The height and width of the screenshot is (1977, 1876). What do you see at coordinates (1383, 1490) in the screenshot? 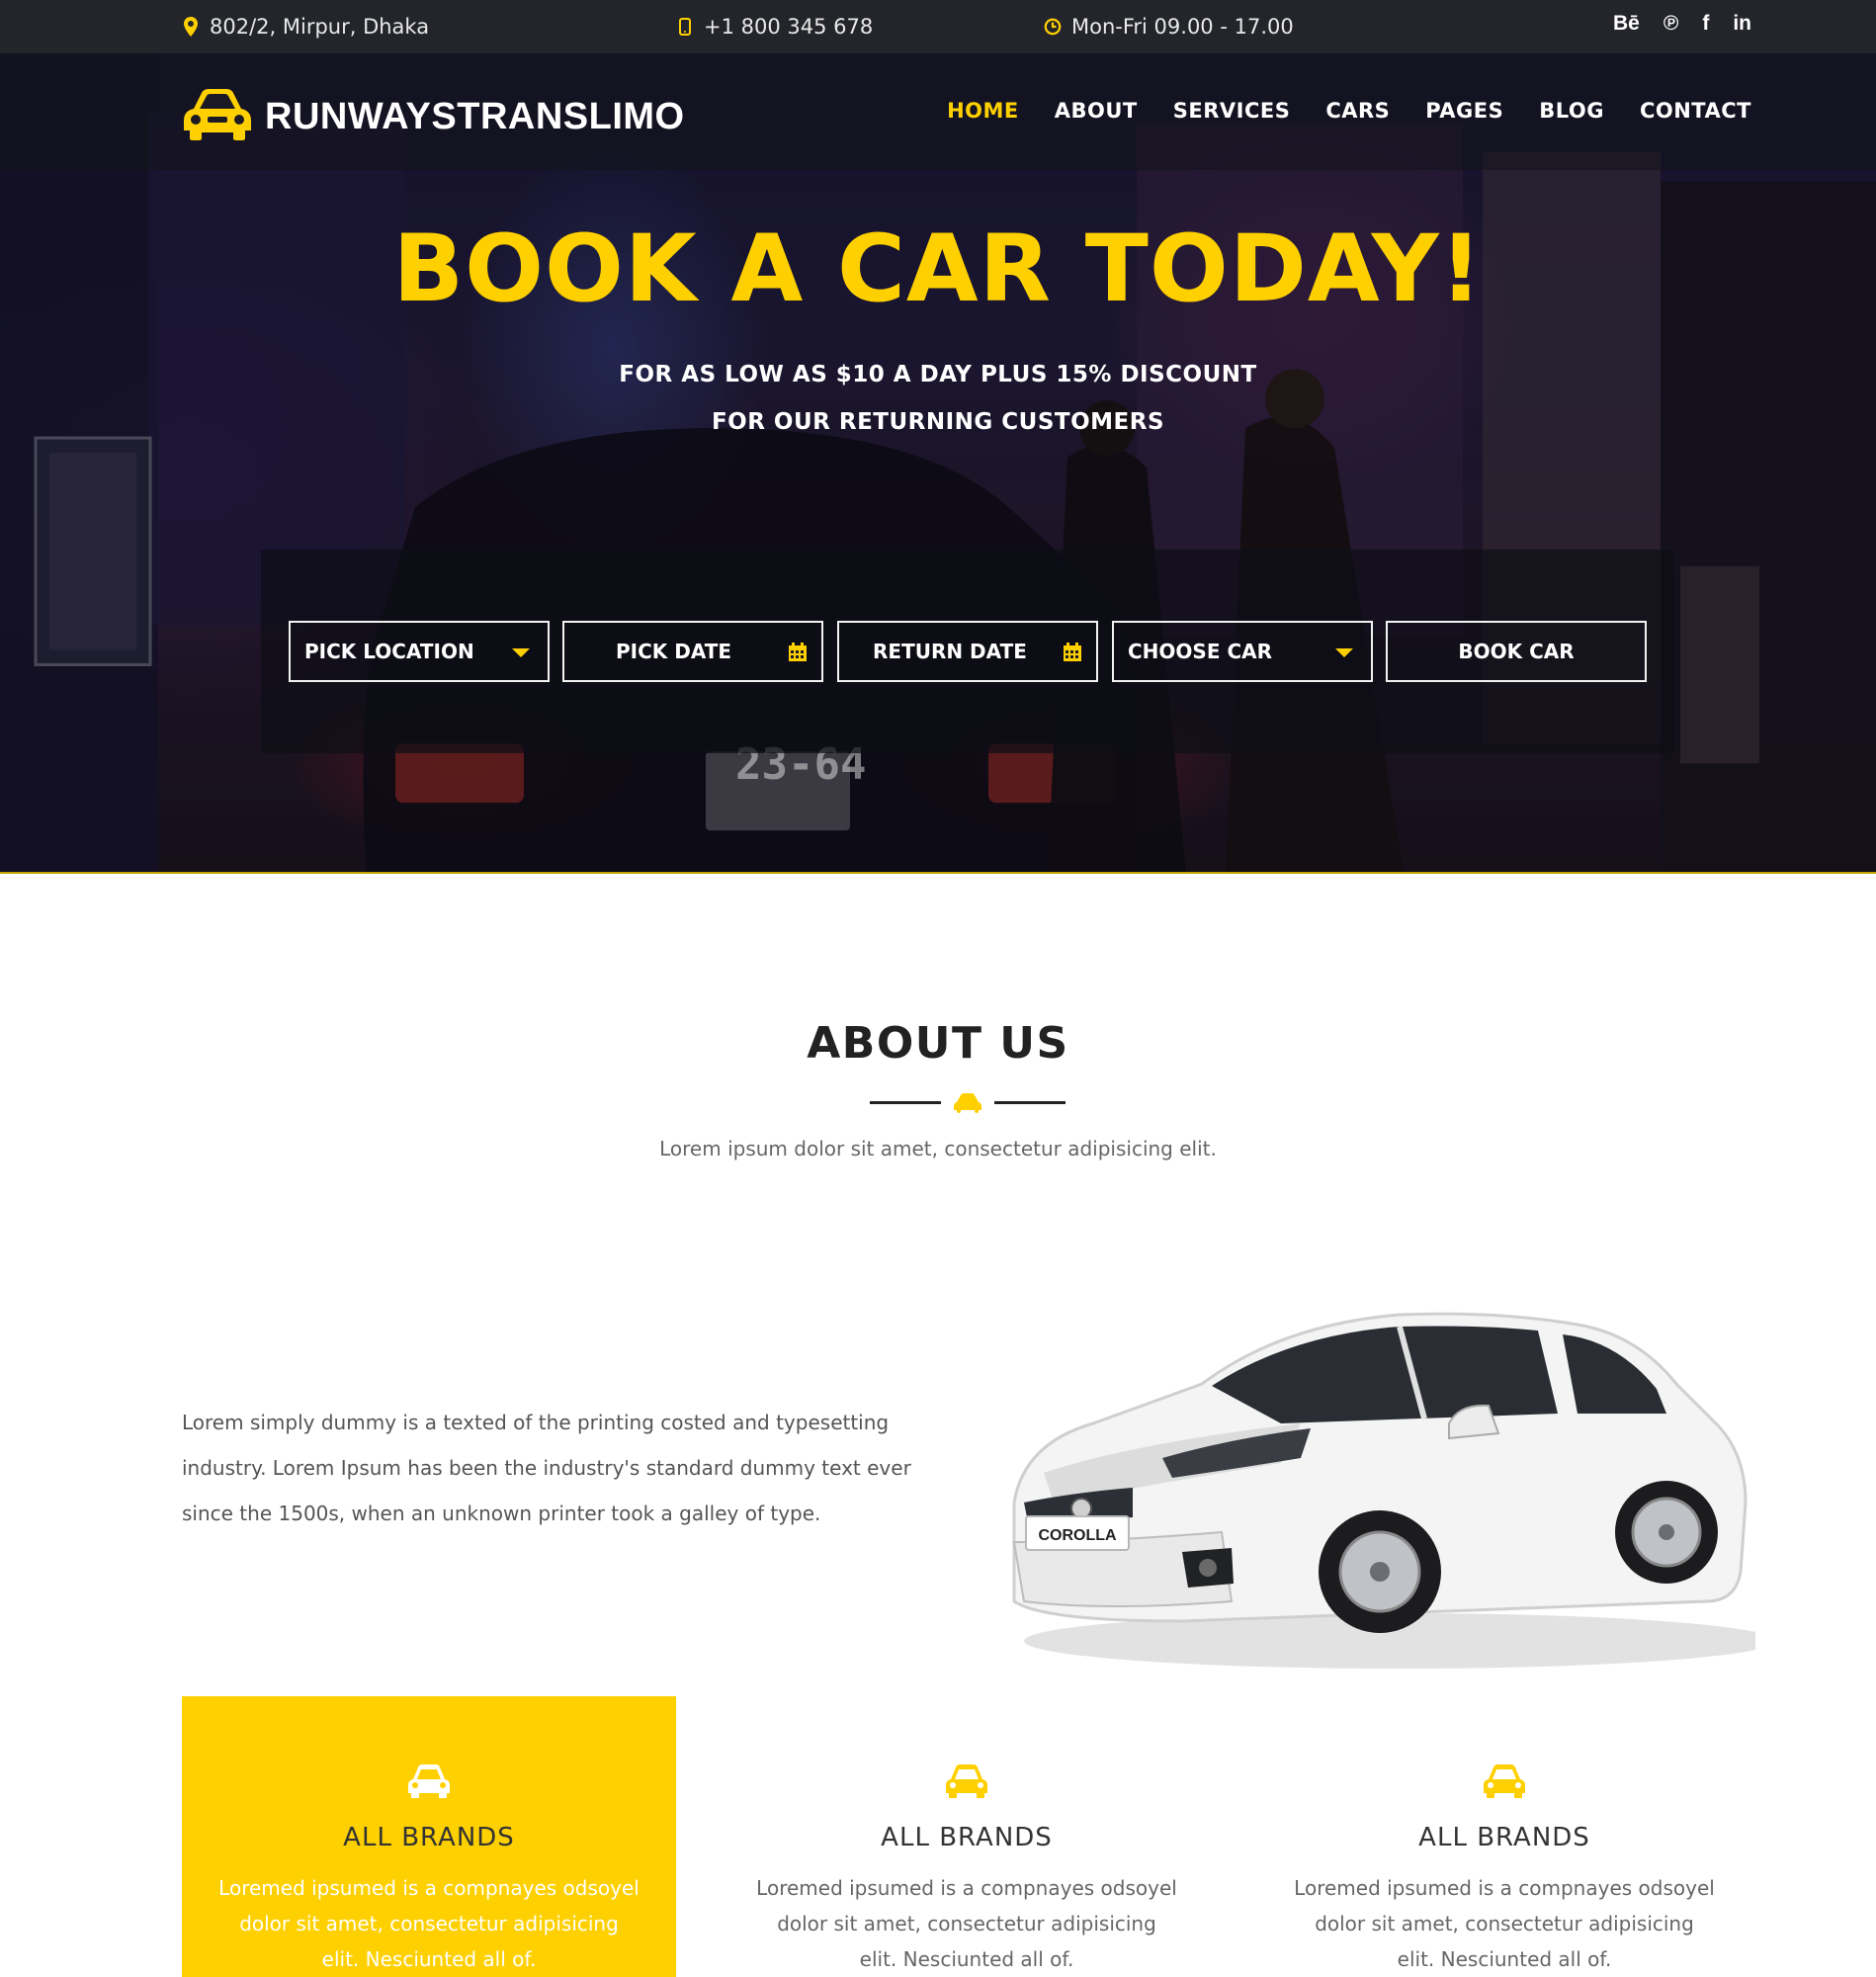
I see `white-sedan-image: COROLLA` at bounding box center [1383, 1490].